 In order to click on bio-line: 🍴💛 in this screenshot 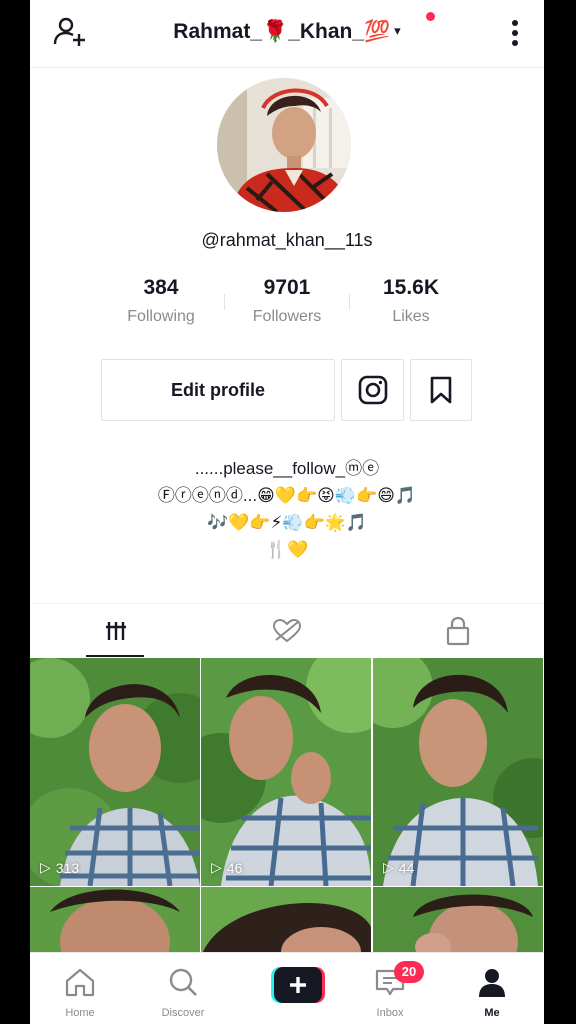, I will do `click(287, 549)`.